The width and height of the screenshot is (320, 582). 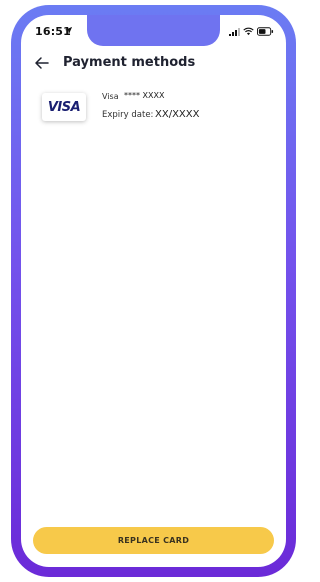 I want to click on location-arrow-icon, so click(x=68, y=30).